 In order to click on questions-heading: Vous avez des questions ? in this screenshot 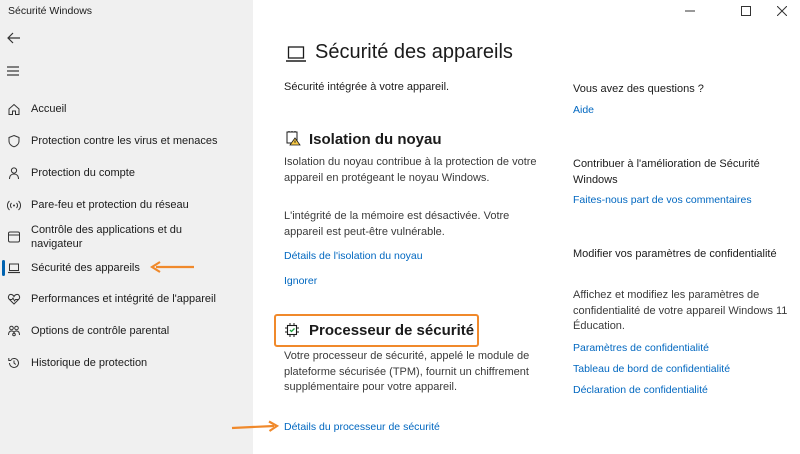, I will do `click(638, 89)`.